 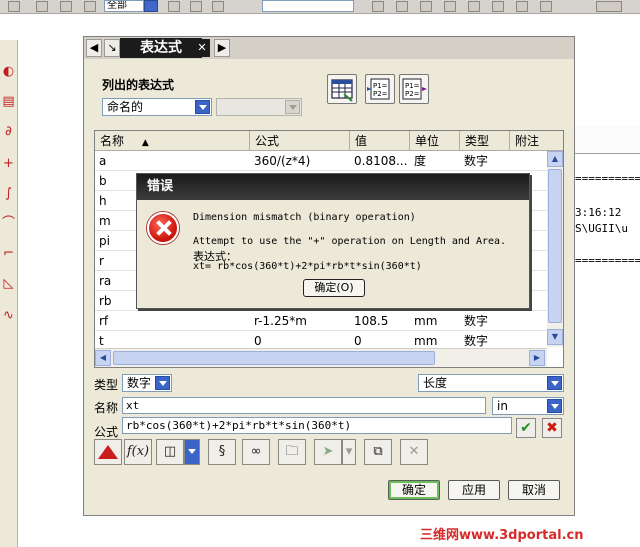 I want to click on column-header-name: 名称 ▲, so click(x=172, y=141).